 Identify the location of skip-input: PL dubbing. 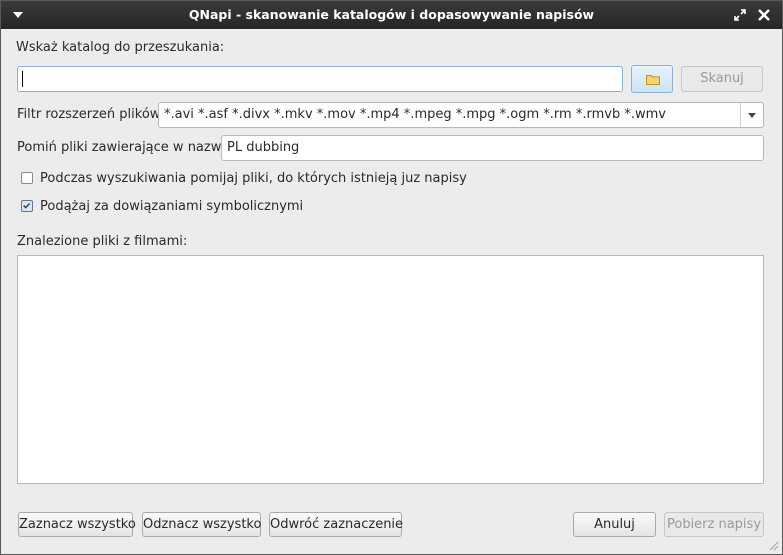
(492, 148).